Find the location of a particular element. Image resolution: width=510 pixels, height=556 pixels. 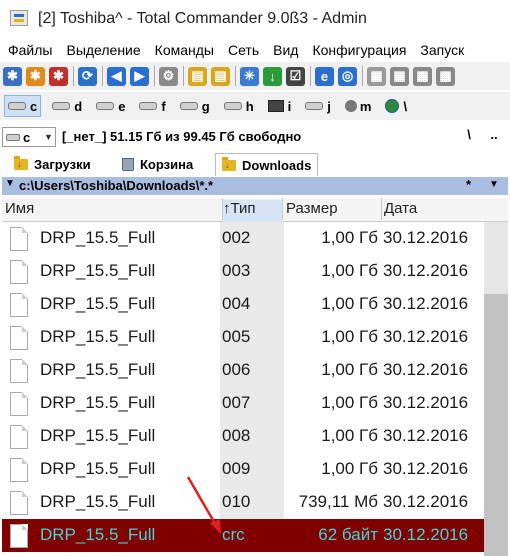

annotation-arrow-icon is located at coordinates (203, 505).